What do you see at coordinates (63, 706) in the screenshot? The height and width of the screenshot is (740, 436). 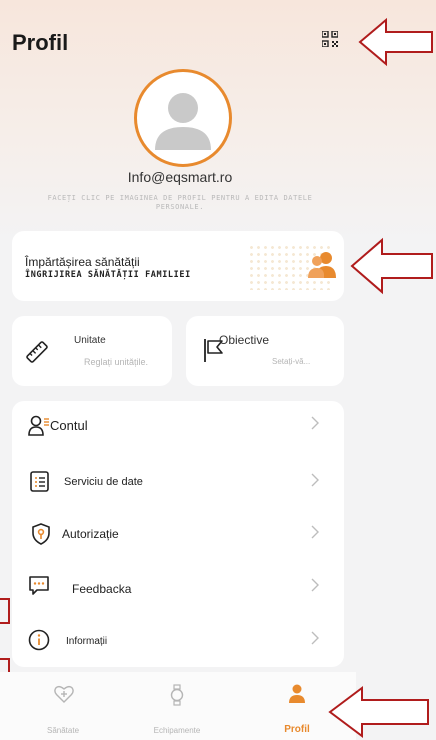 I see `nav-tab-health: Sănătate` at bounding box center [63, 706].